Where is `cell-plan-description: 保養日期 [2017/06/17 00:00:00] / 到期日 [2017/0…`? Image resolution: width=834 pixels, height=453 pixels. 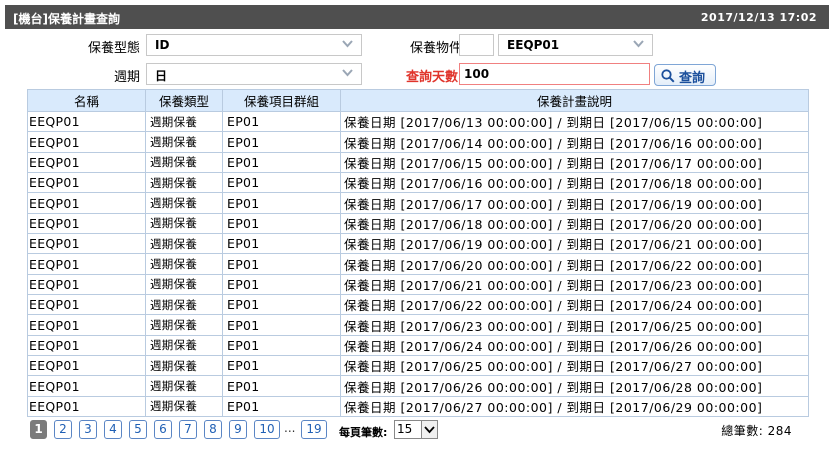
cell-plan-description: 保養日期 [2017/06/17 00:00:00] / 到期日 [2017/0… is located at coordinates (574, 203).